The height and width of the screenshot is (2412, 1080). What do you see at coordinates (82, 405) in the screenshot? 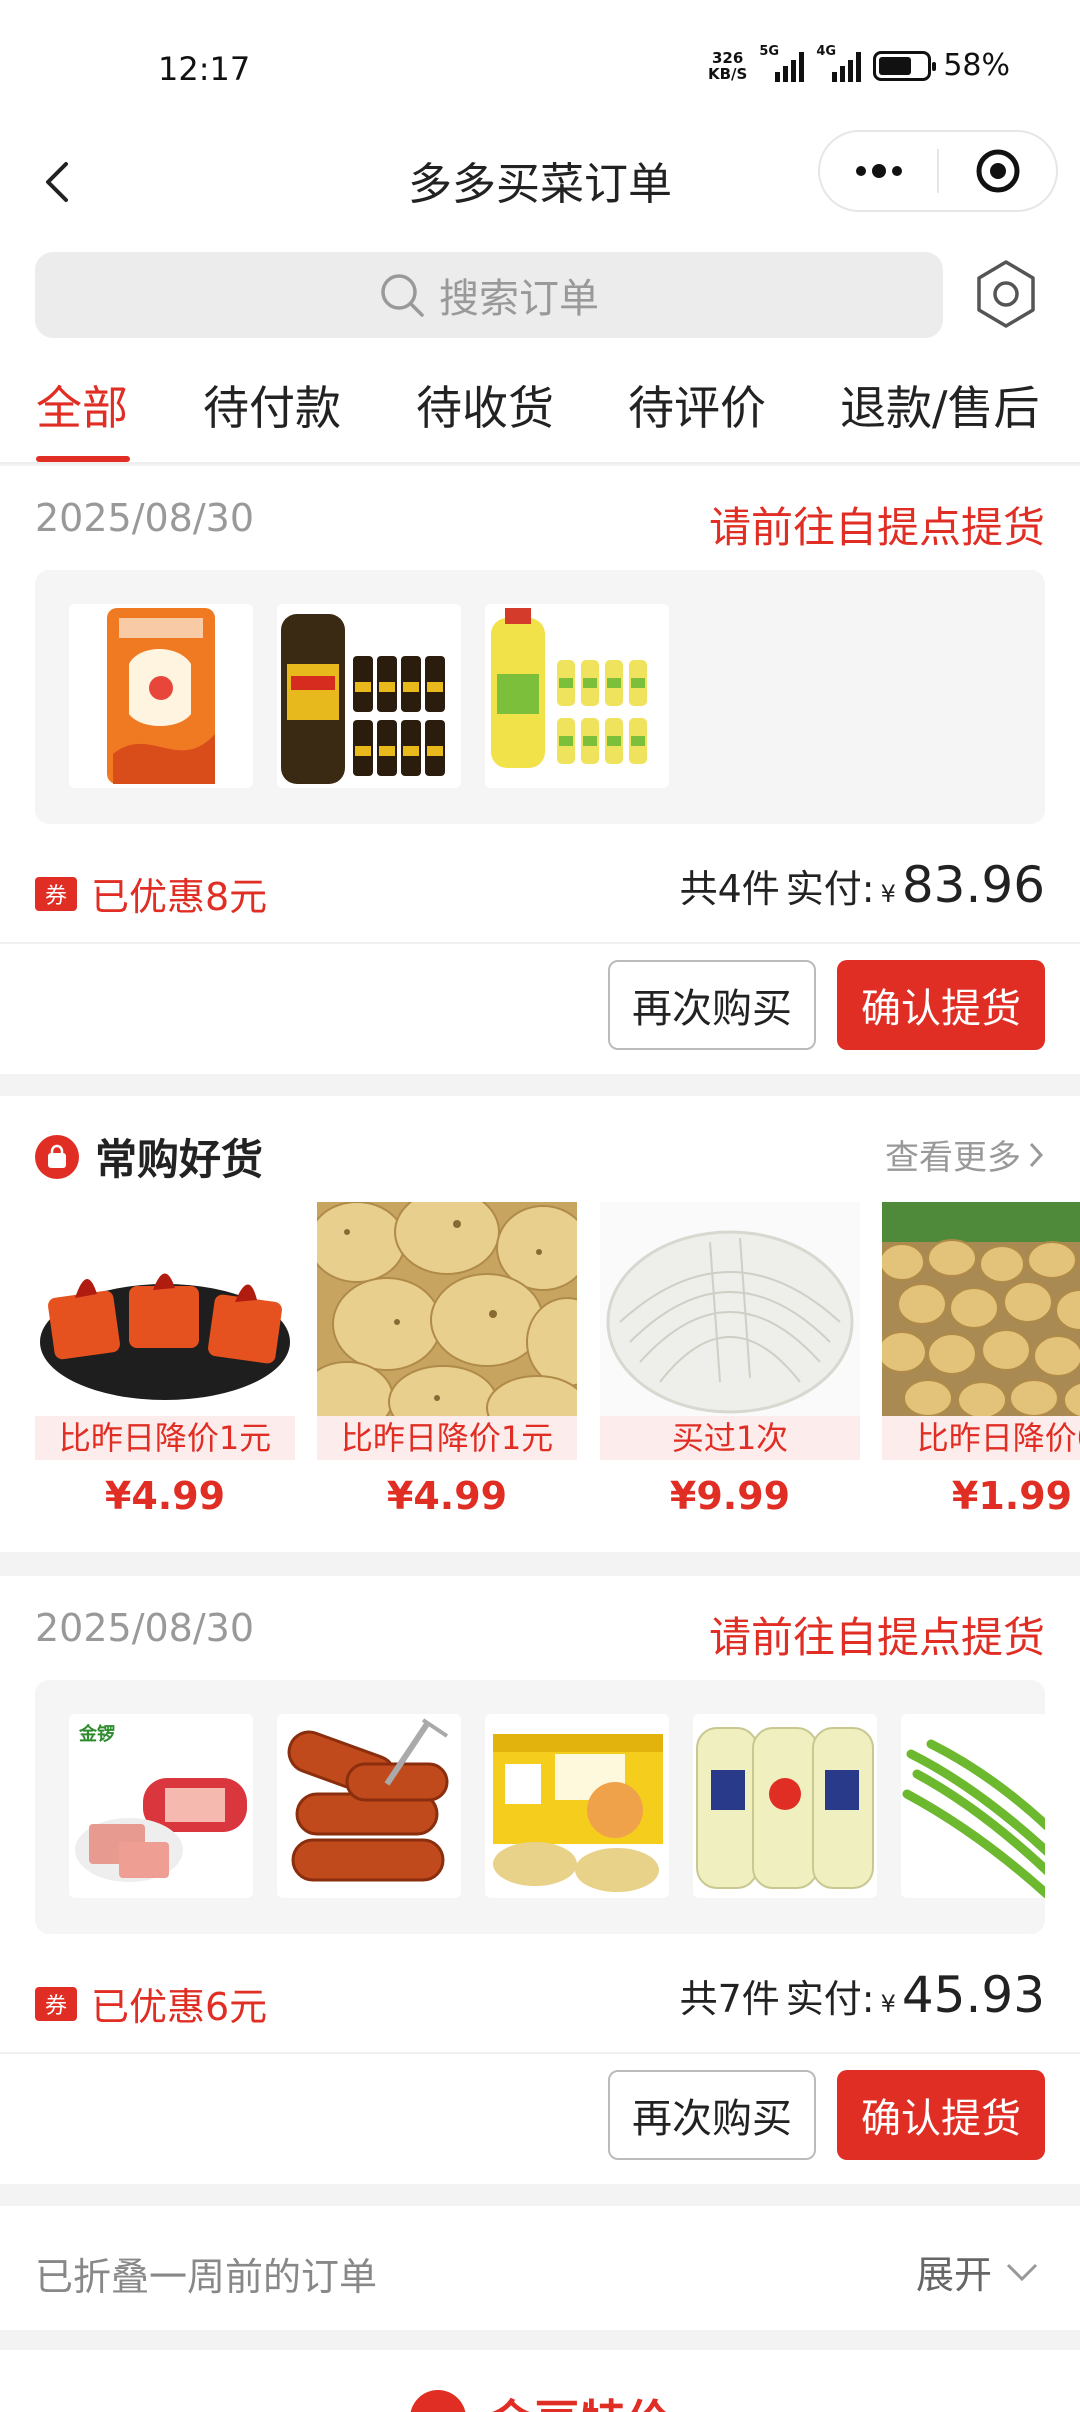
I see `tab-all: 全部` at bounding box center [82, 405].